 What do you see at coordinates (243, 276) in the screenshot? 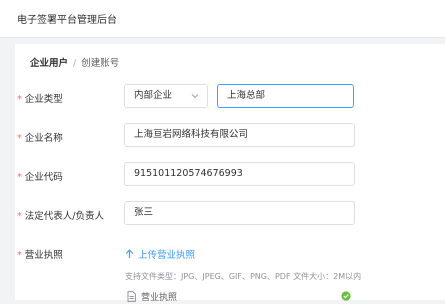
I see `upload-hint: 支持文件类型：JPG、JPEG、GIF、PNG、PDF 文件大小：2M以内` at bounding box center [243, 276].